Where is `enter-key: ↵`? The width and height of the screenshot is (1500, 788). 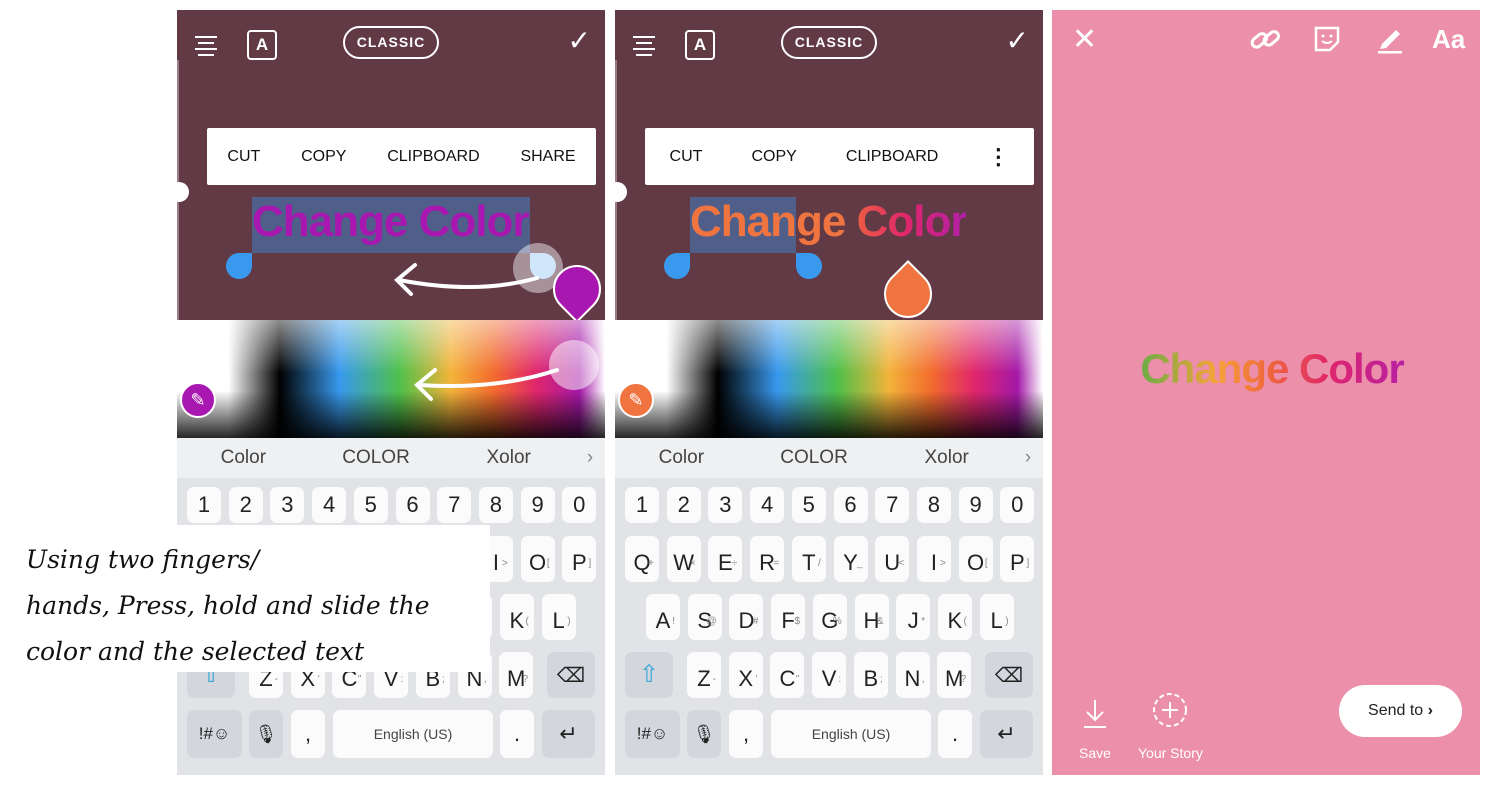
enter-key: ↵ is located at coordinates (568, 734).